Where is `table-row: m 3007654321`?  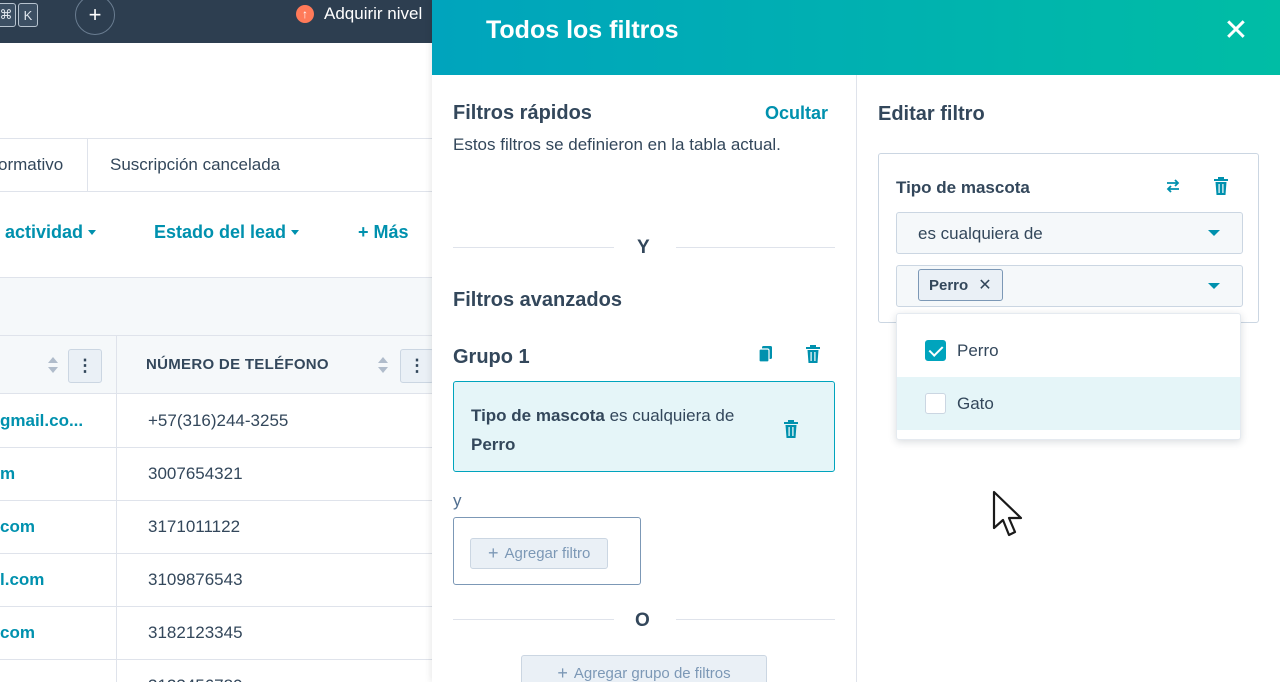
table-row: m 3007654321 is located at coordinates (216, 474).